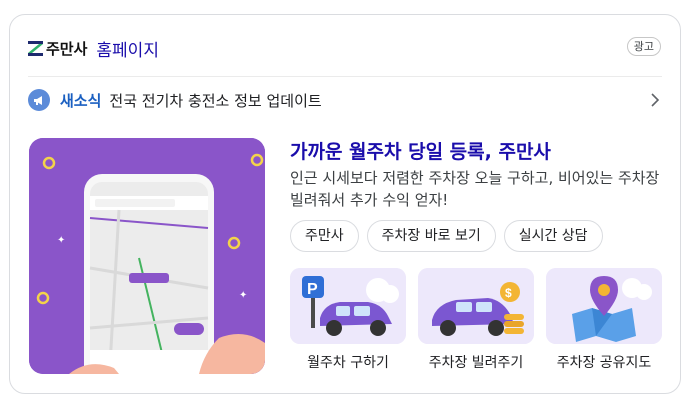  Describe the element at coordinates (604, 306) in the screenshot. I see `map-pin-icon` at that location.